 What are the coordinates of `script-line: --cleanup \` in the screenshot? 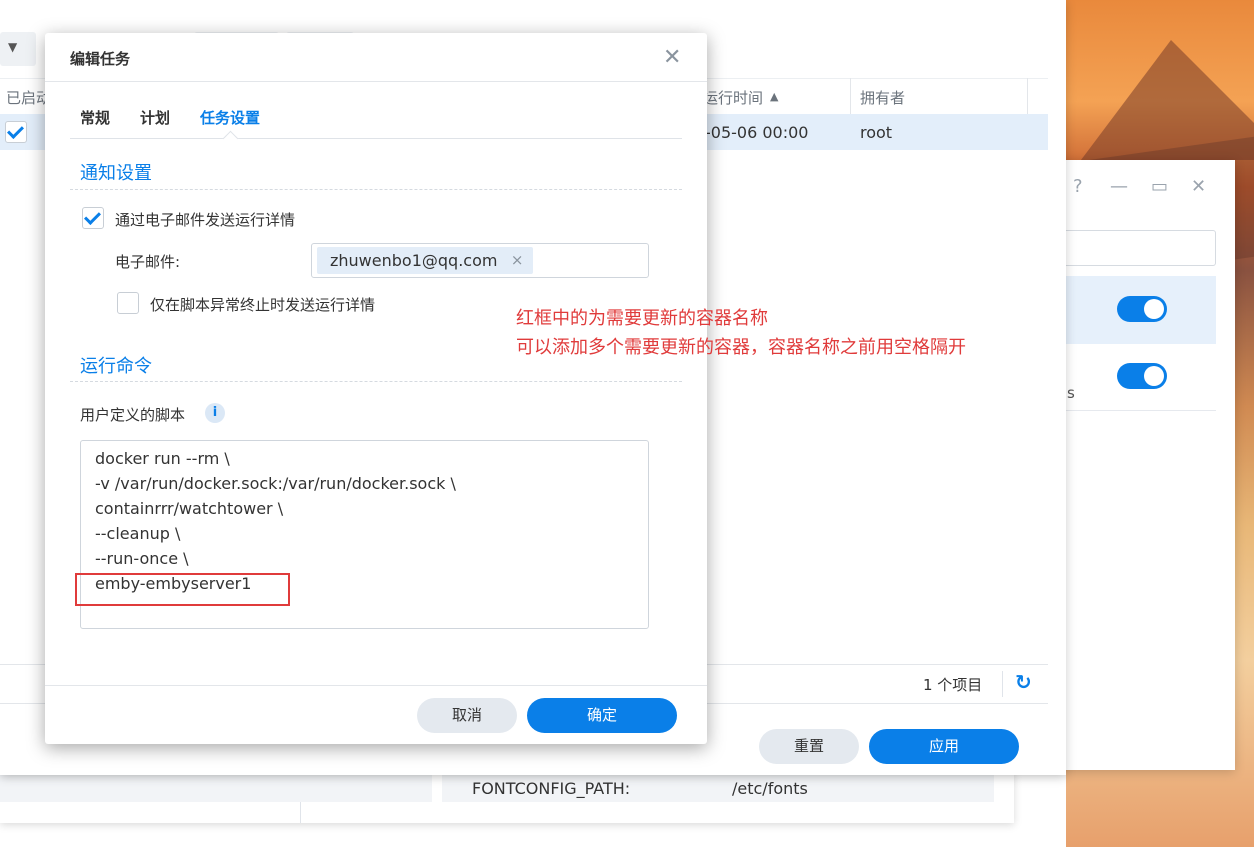 It's located at (138, 533).